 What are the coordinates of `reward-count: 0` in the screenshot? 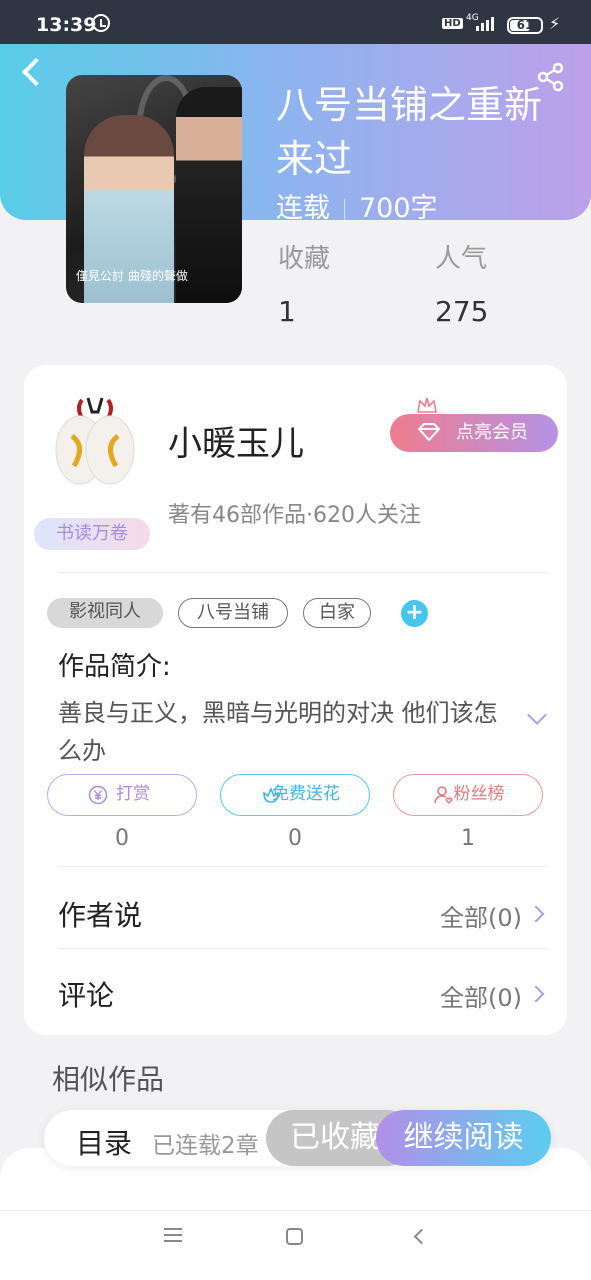 It's located at (122, 838).